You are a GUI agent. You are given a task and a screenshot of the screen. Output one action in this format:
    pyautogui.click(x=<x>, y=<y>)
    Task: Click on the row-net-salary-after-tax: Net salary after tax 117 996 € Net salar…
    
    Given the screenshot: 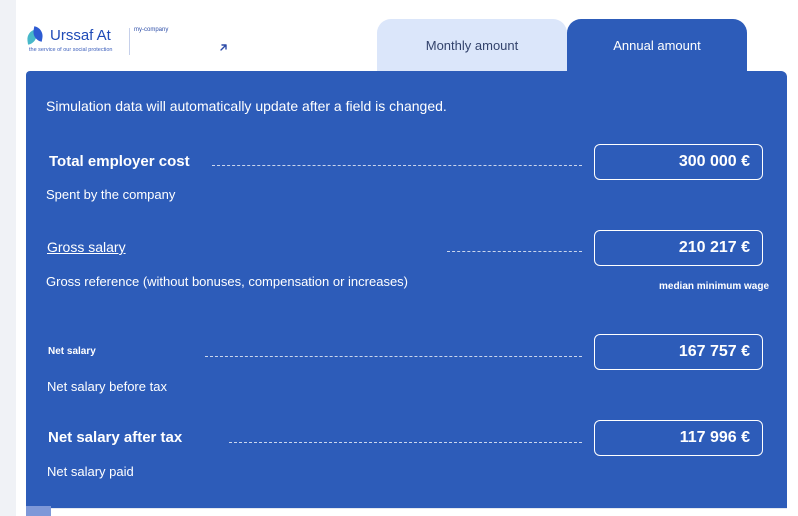 What is the action you would take?
    pyautogui.click(x=406, y=456)
    